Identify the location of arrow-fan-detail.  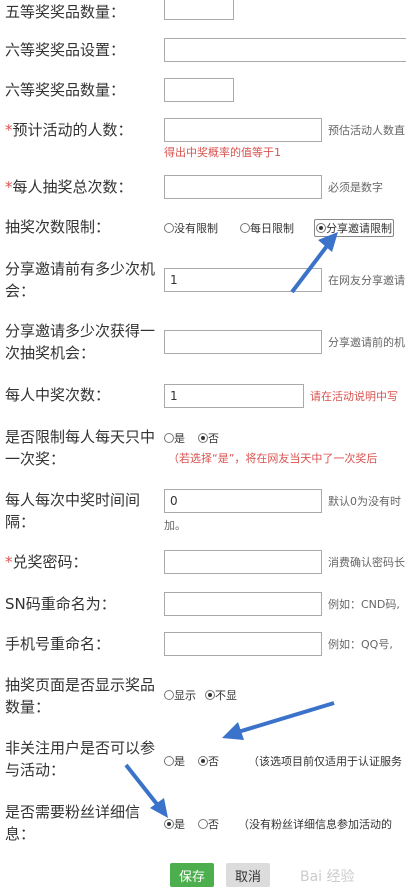
(143, 786).